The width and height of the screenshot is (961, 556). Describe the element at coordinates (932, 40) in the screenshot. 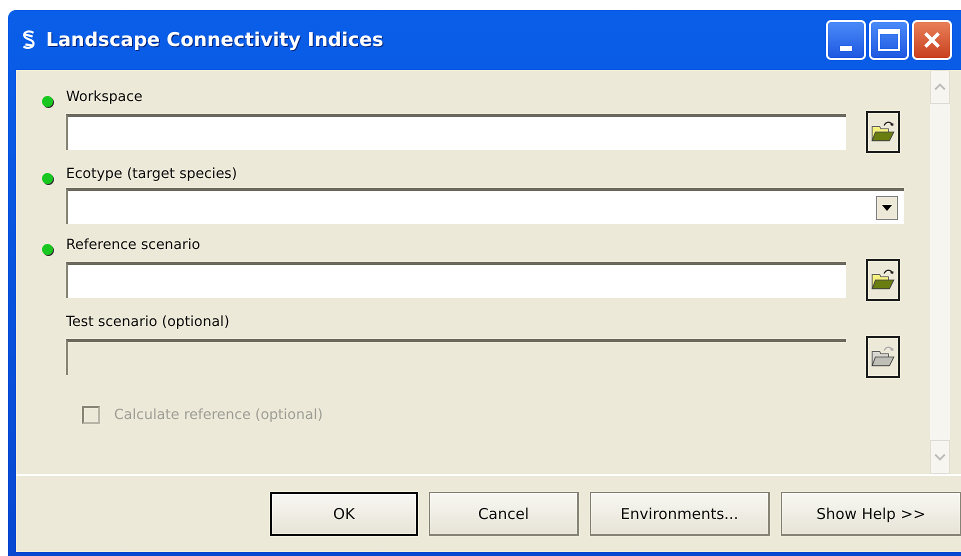

I see `close-button` at that location.